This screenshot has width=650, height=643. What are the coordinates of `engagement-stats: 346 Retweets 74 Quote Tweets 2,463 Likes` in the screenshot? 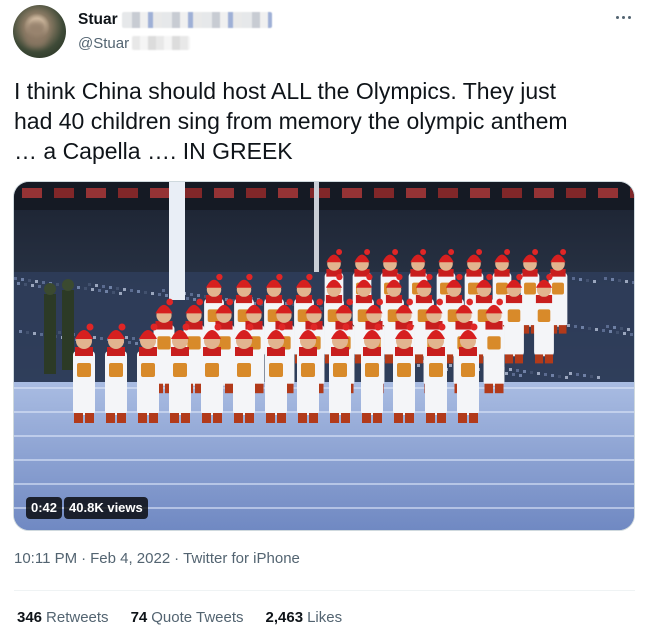 It's located at (179, 617).